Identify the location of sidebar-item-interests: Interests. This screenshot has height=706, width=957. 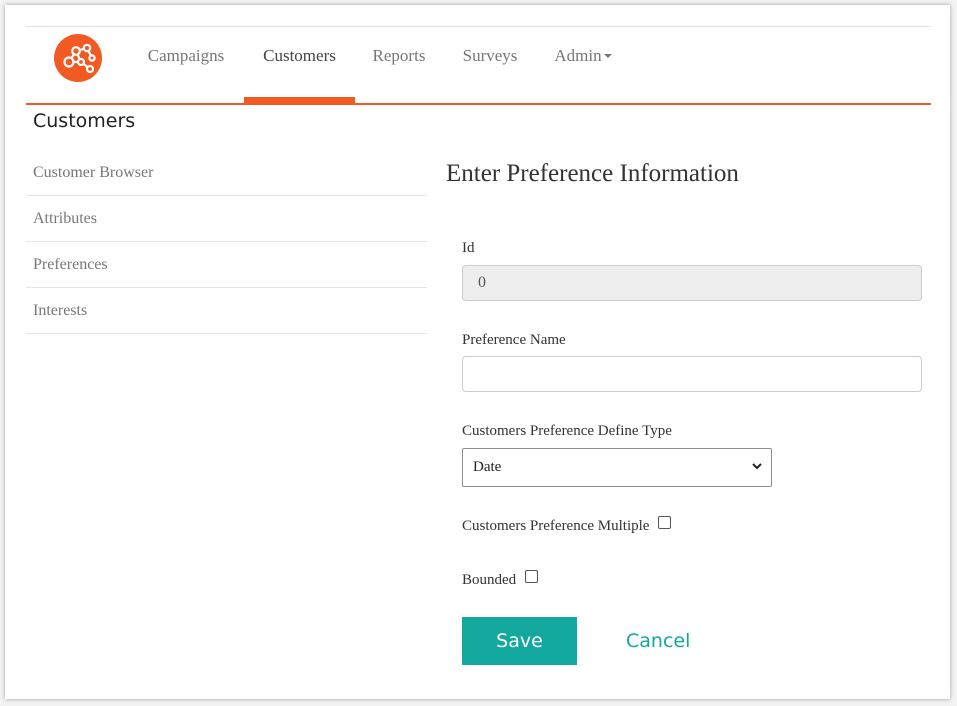
(226, 311).